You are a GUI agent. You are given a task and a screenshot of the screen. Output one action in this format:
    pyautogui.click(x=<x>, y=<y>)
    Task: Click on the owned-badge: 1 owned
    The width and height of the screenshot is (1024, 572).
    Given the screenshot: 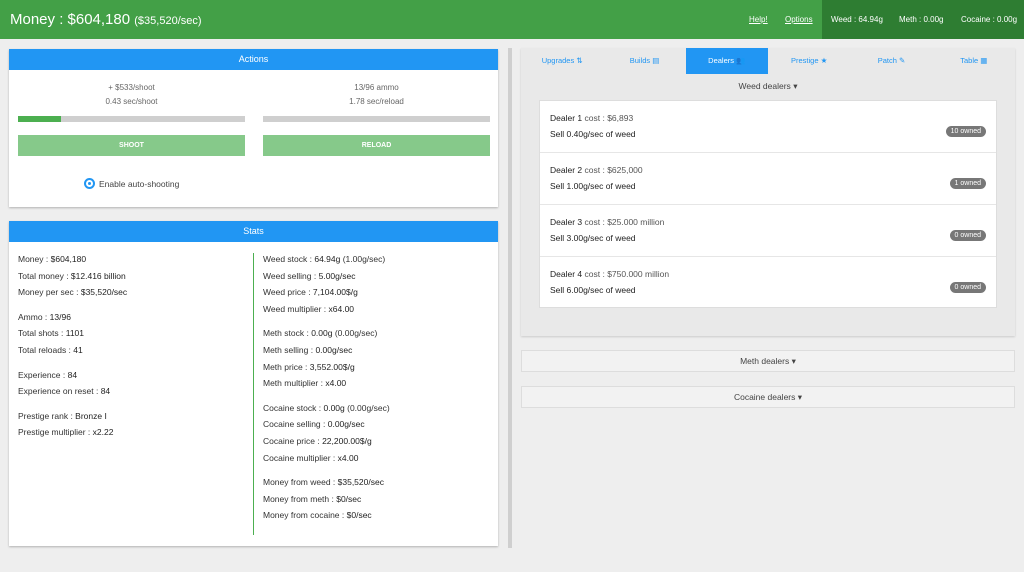 What is the action you would take?
    pyautogui.click(x=967, y=183)
    